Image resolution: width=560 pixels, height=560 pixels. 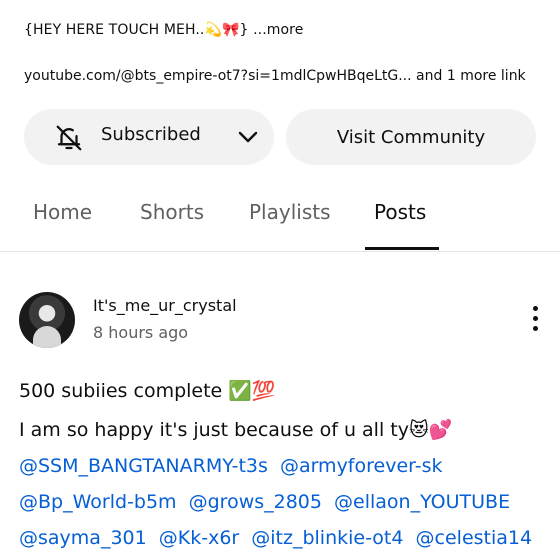 I want to click on subscribed-button: Subscribed, so click(x=149, y=137).